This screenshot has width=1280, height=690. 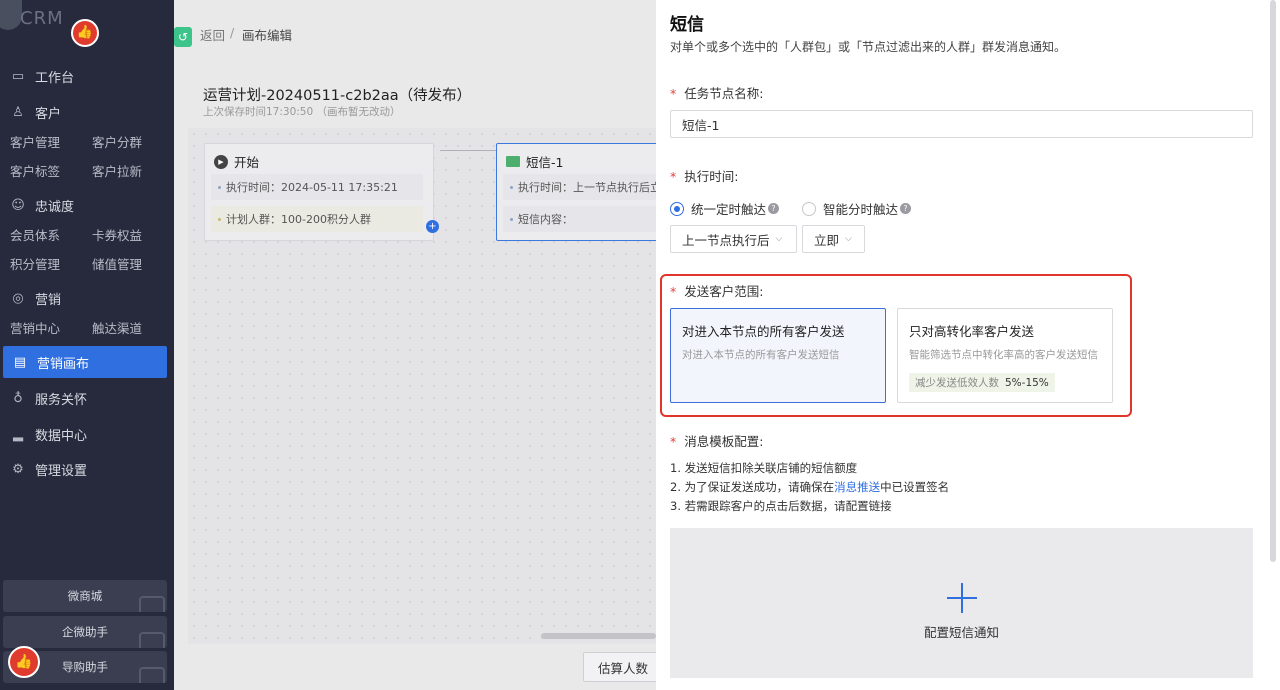 I want to click on nav-marketing-center: 营销中心, so click(x=35, y=327).